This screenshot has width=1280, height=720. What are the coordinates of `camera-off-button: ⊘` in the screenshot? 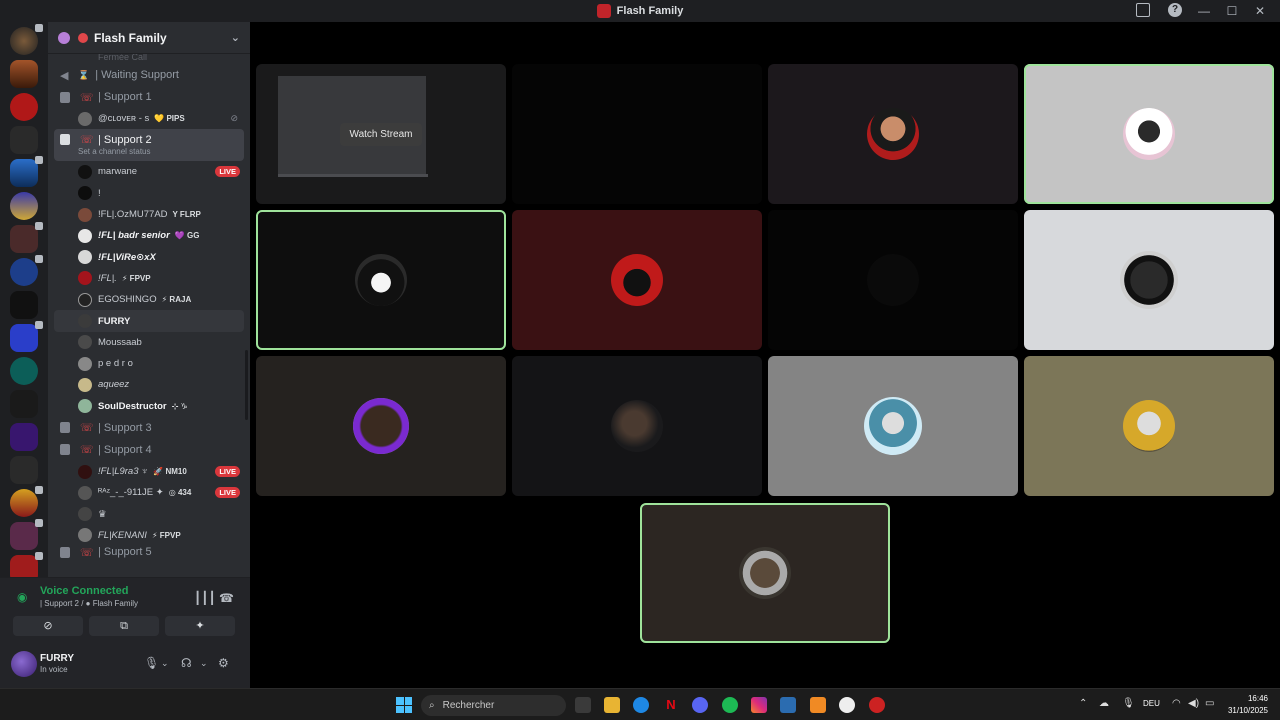 It's located at (48, 626).